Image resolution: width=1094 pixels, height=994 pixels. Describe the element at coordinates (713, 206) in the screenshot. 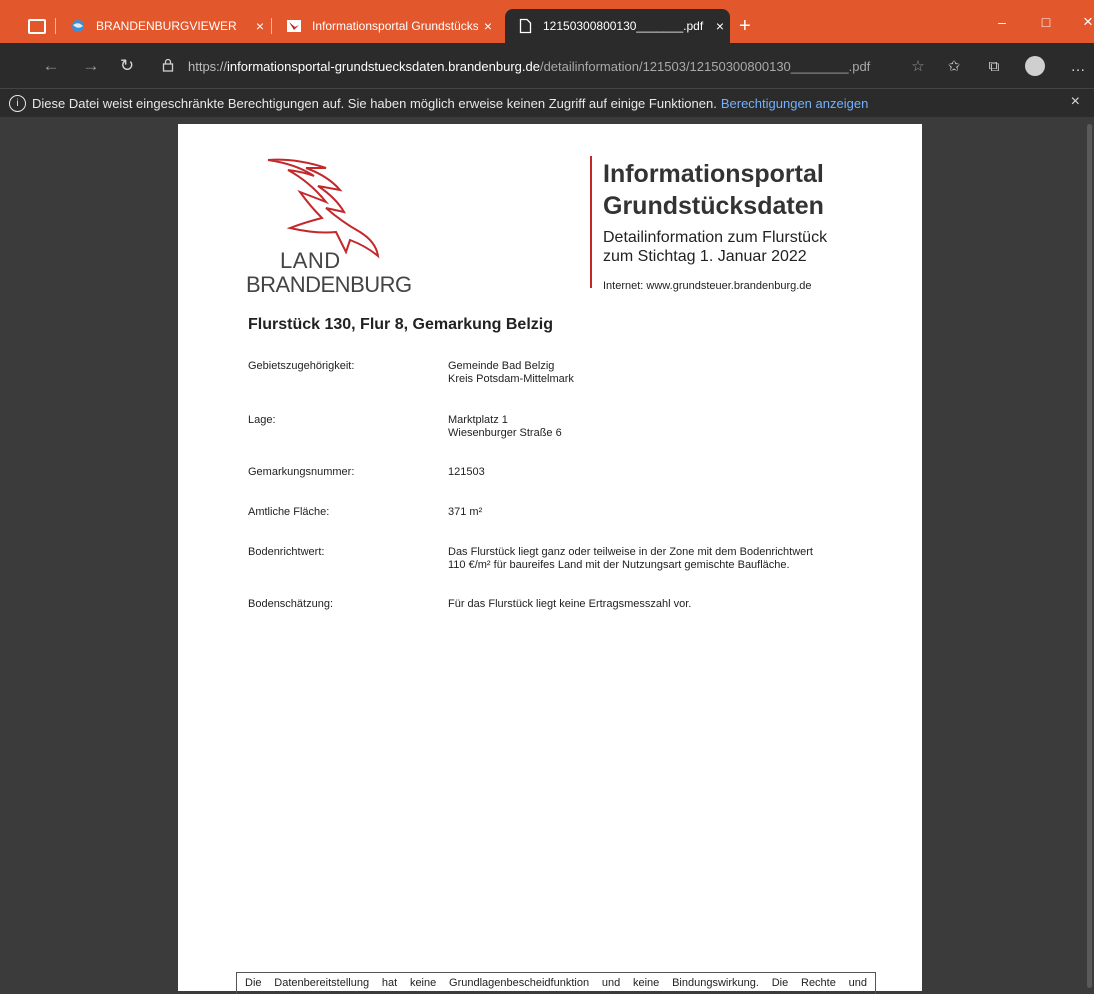

I see `header-title-line2: Grundstücksdaten` at that location.